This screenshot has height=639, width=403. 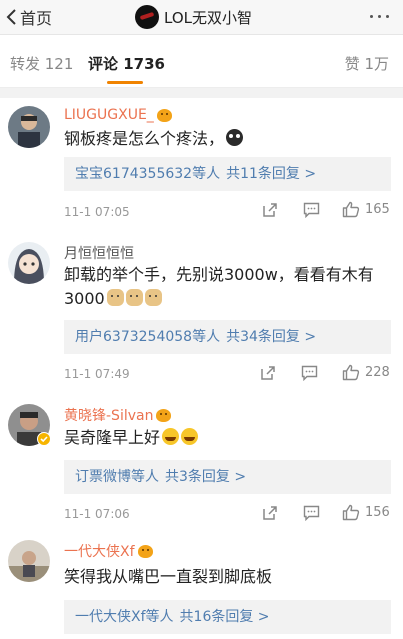 I want to click on comment-text: 钢板疼是怎么个疼法，, so click(x=227, y=139).